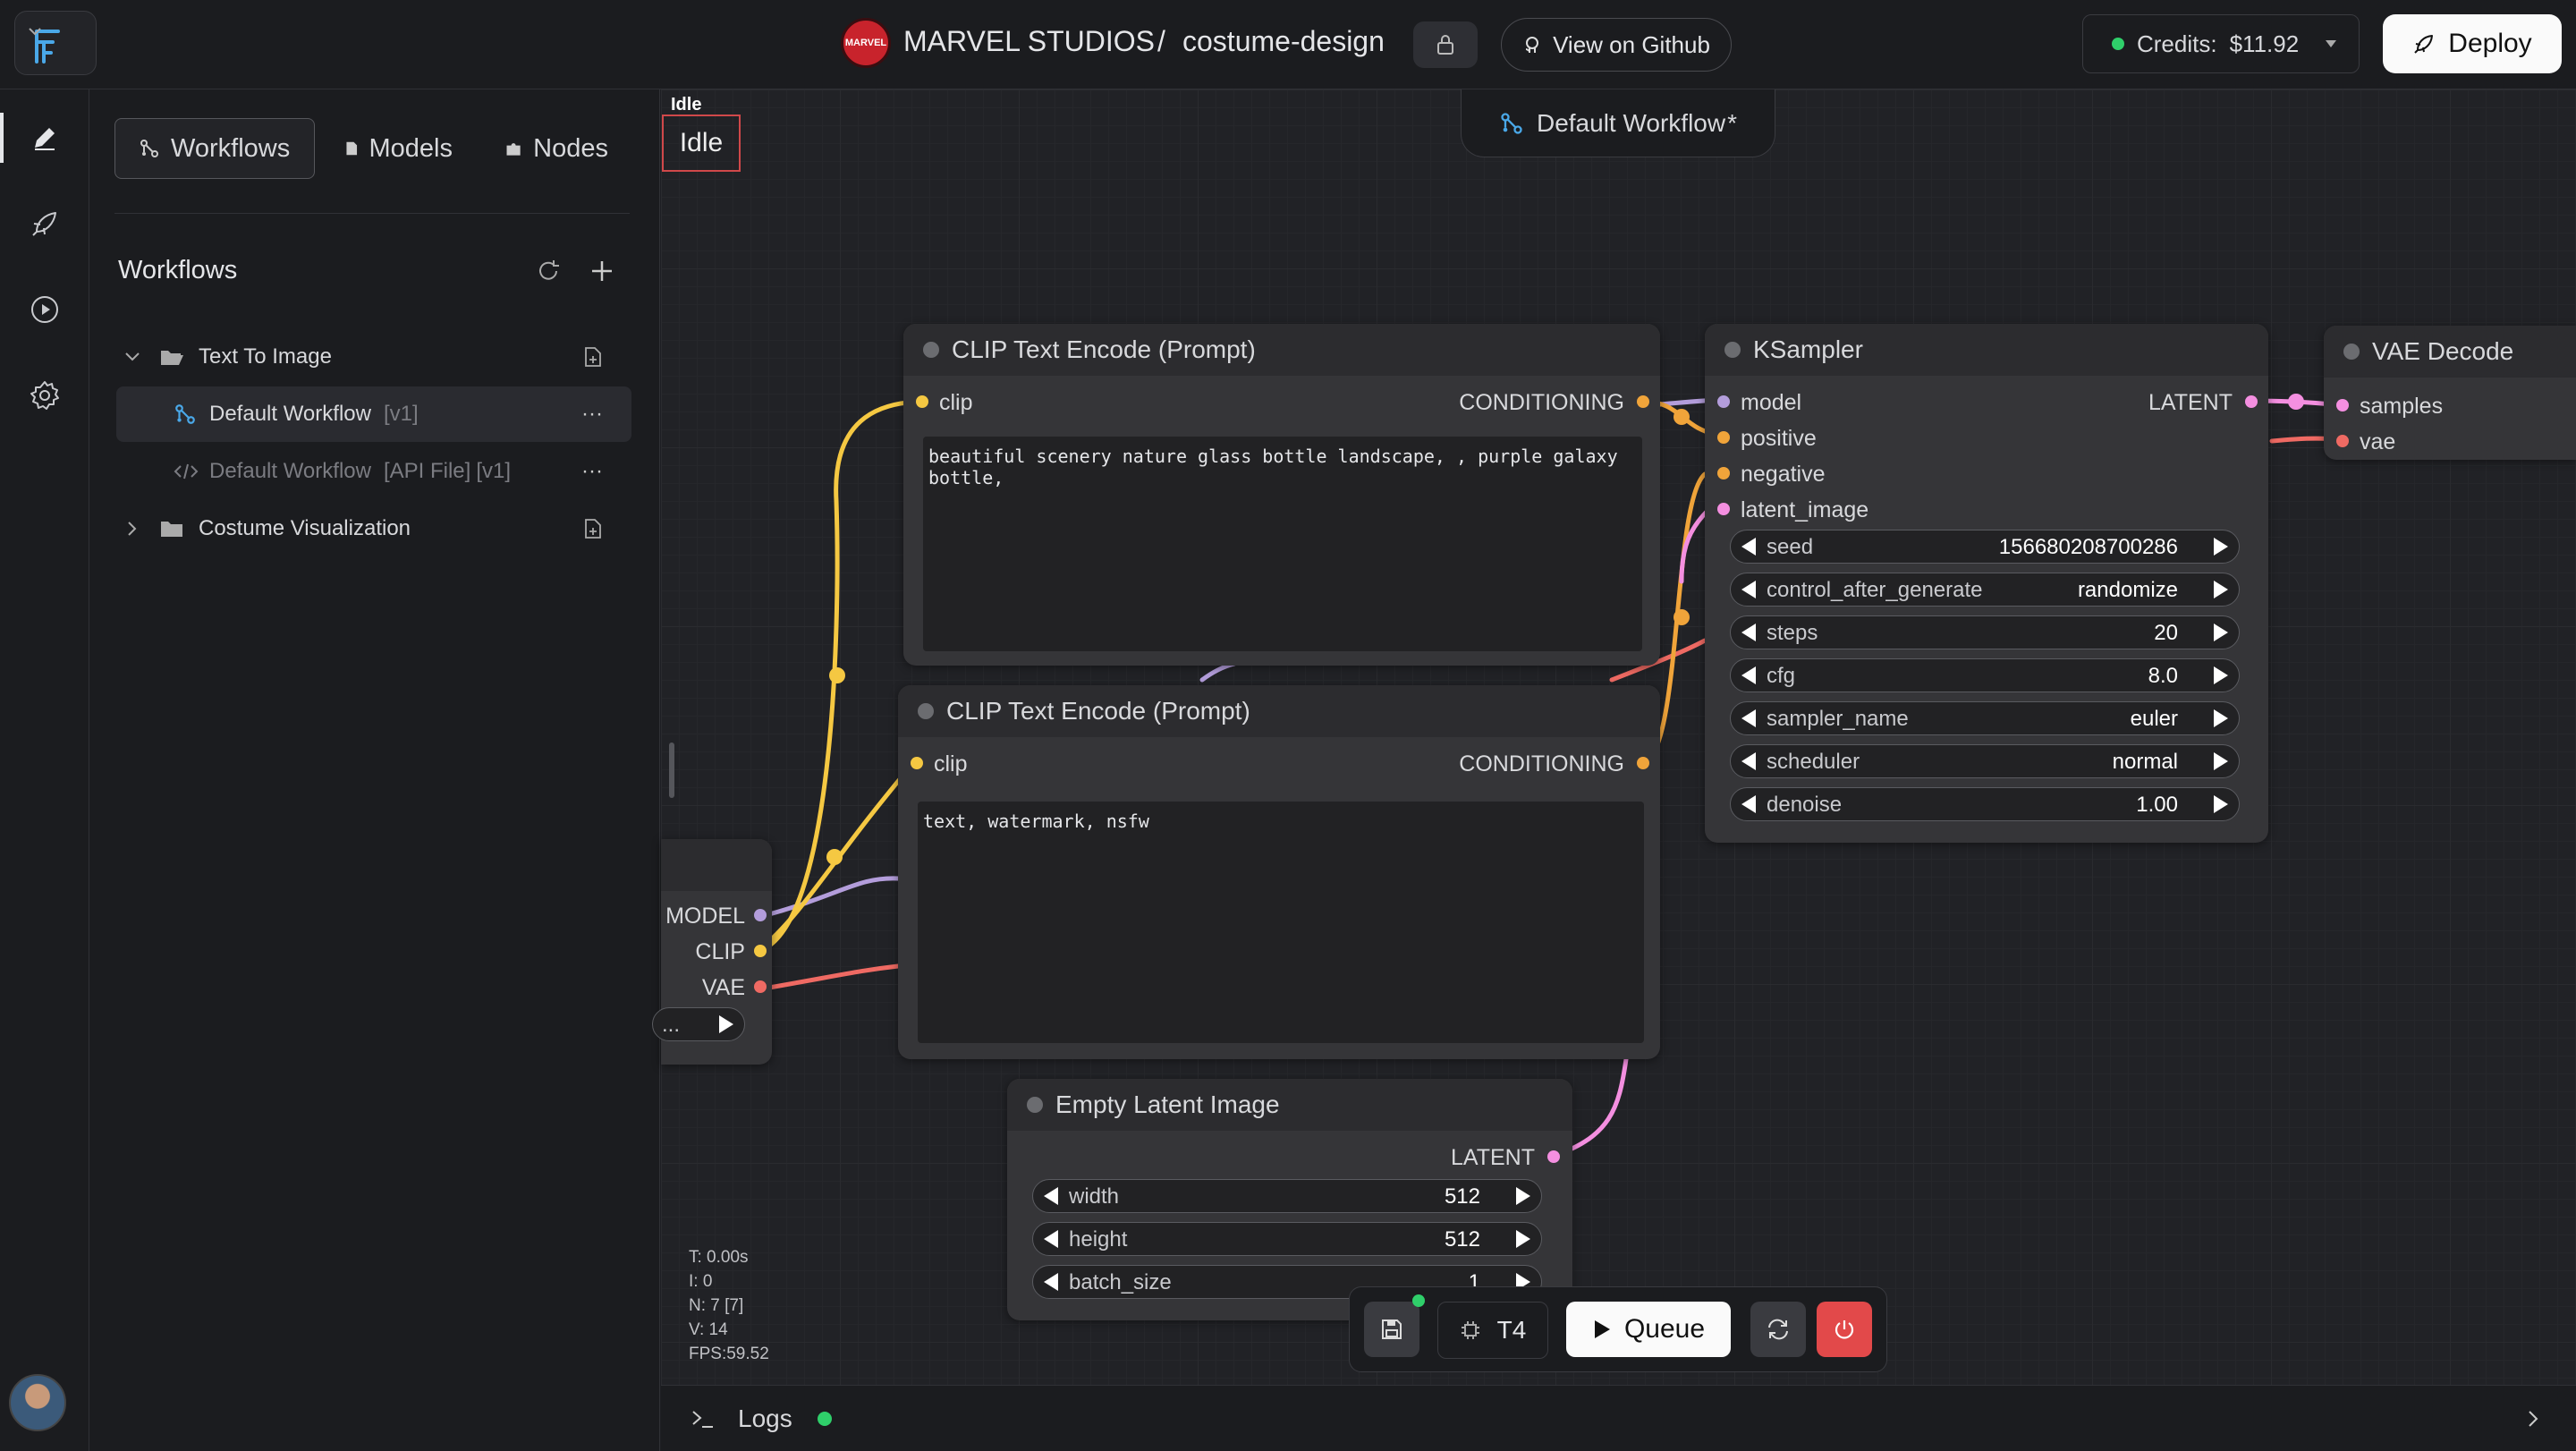 This screenshot has width=2576, height=1451. What do you see at coordinates (1813, 762) in the screenshot?
I see `widget-scheduler-label: scheduler` at bounding box center [1813, 762].